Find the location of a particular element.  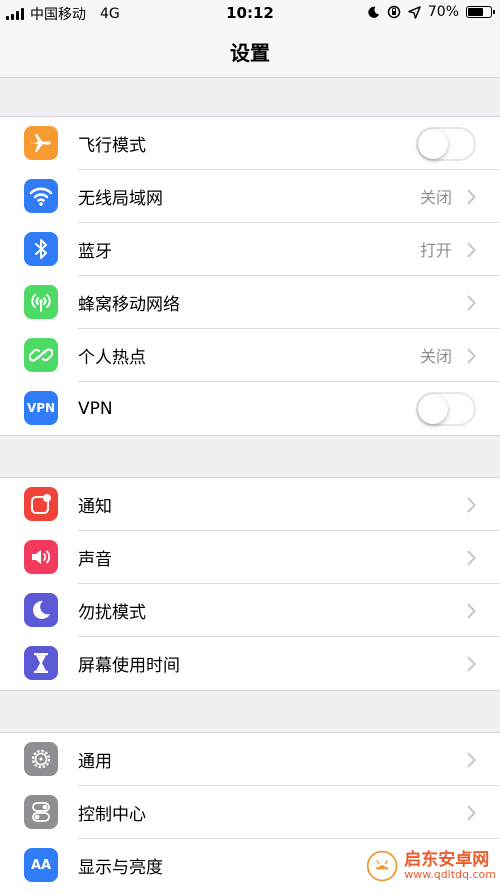

battery-percent: 70% is located at coordinates (443, 12).